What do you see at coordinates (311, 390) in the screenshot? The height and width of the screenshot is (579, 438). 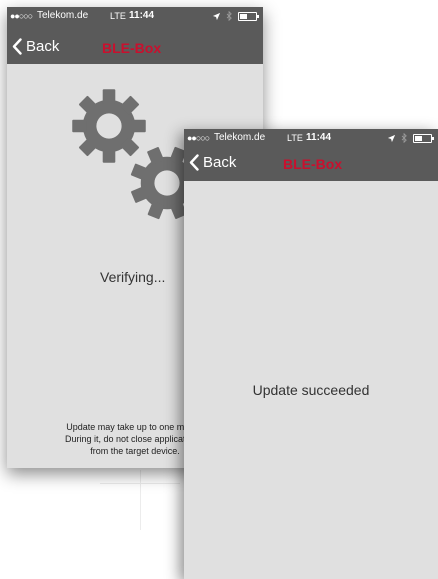 I see `success-status: Update succeeded` at bounding box center [311, 390].